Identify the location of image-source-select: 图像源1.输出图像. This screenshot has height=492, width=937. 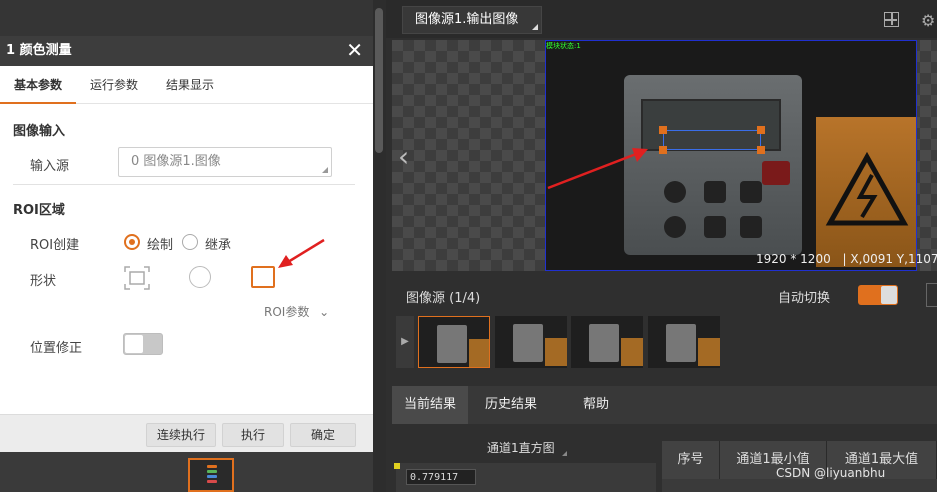
(472, 20).